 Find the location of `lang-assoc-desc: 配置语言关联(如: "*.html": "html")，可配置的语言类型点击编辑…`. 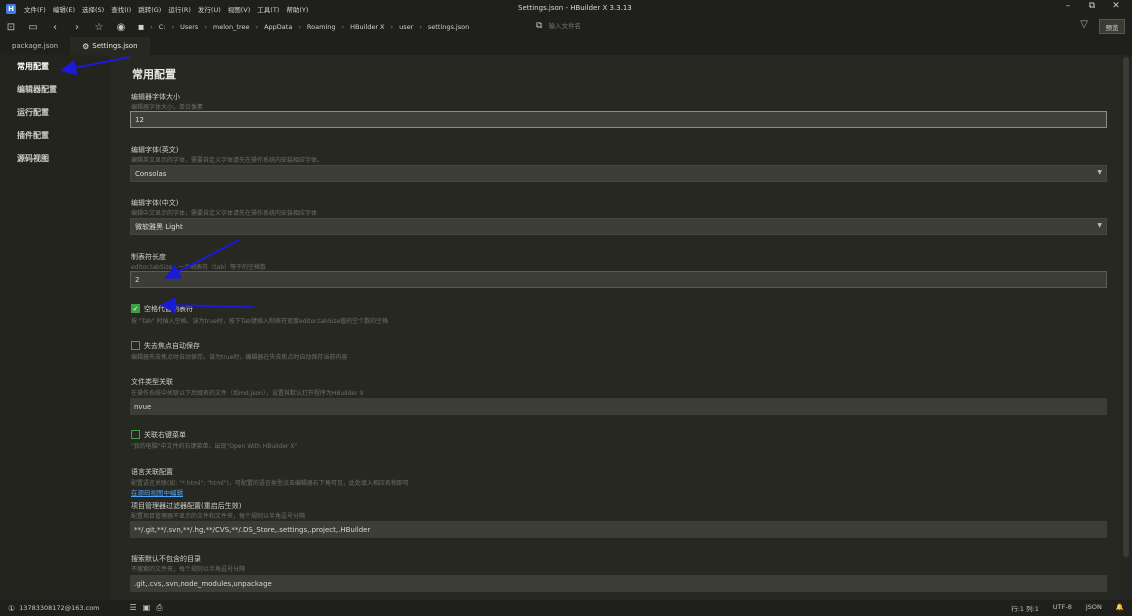

lang-assoc-desc: 配置语言关联(如: "*.html": "html")，可配置的语言类型点击编辑… is located at coordinates (270, 483).